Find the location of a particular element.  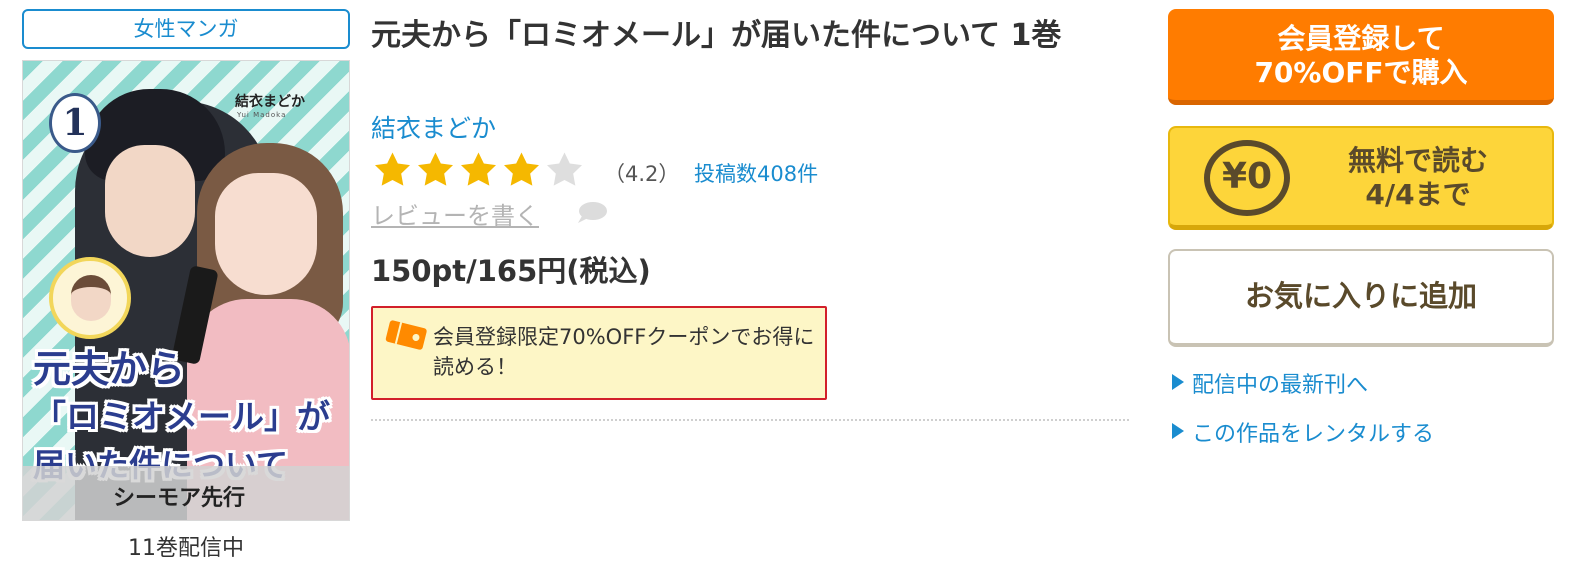

coupon-banner: 会員登録限定70%OFFクーポンでお得に読める！ is located at coordinates (599, 353).